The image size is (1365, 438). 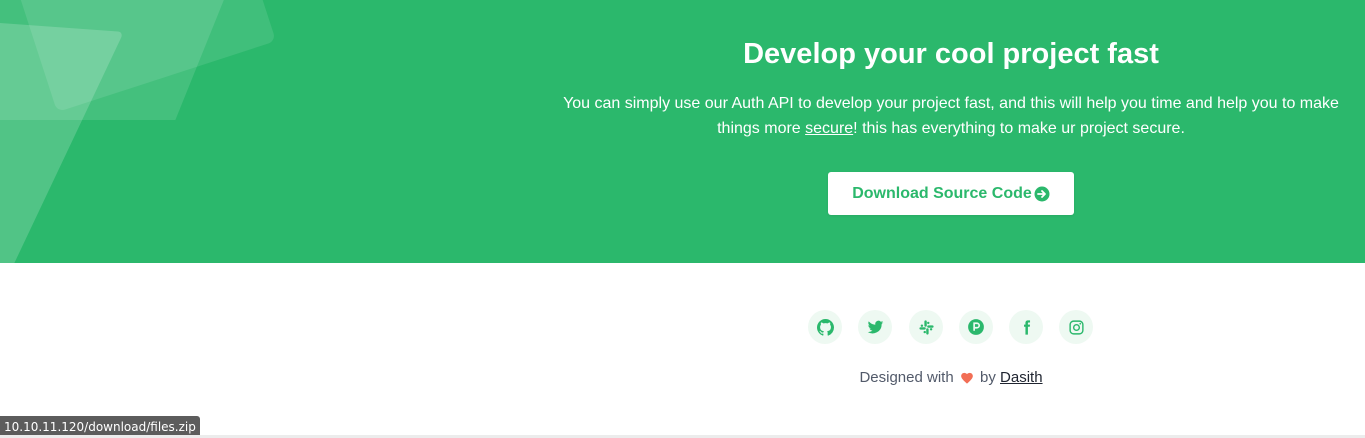 I want to click on by-text: by, so click(x=988, y=377).